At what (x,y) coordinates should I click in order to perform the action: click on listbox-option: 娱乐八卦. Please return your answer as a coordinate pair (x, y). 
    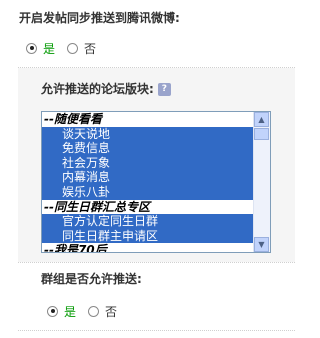
    Looking at the image, I should click on (148, 192).